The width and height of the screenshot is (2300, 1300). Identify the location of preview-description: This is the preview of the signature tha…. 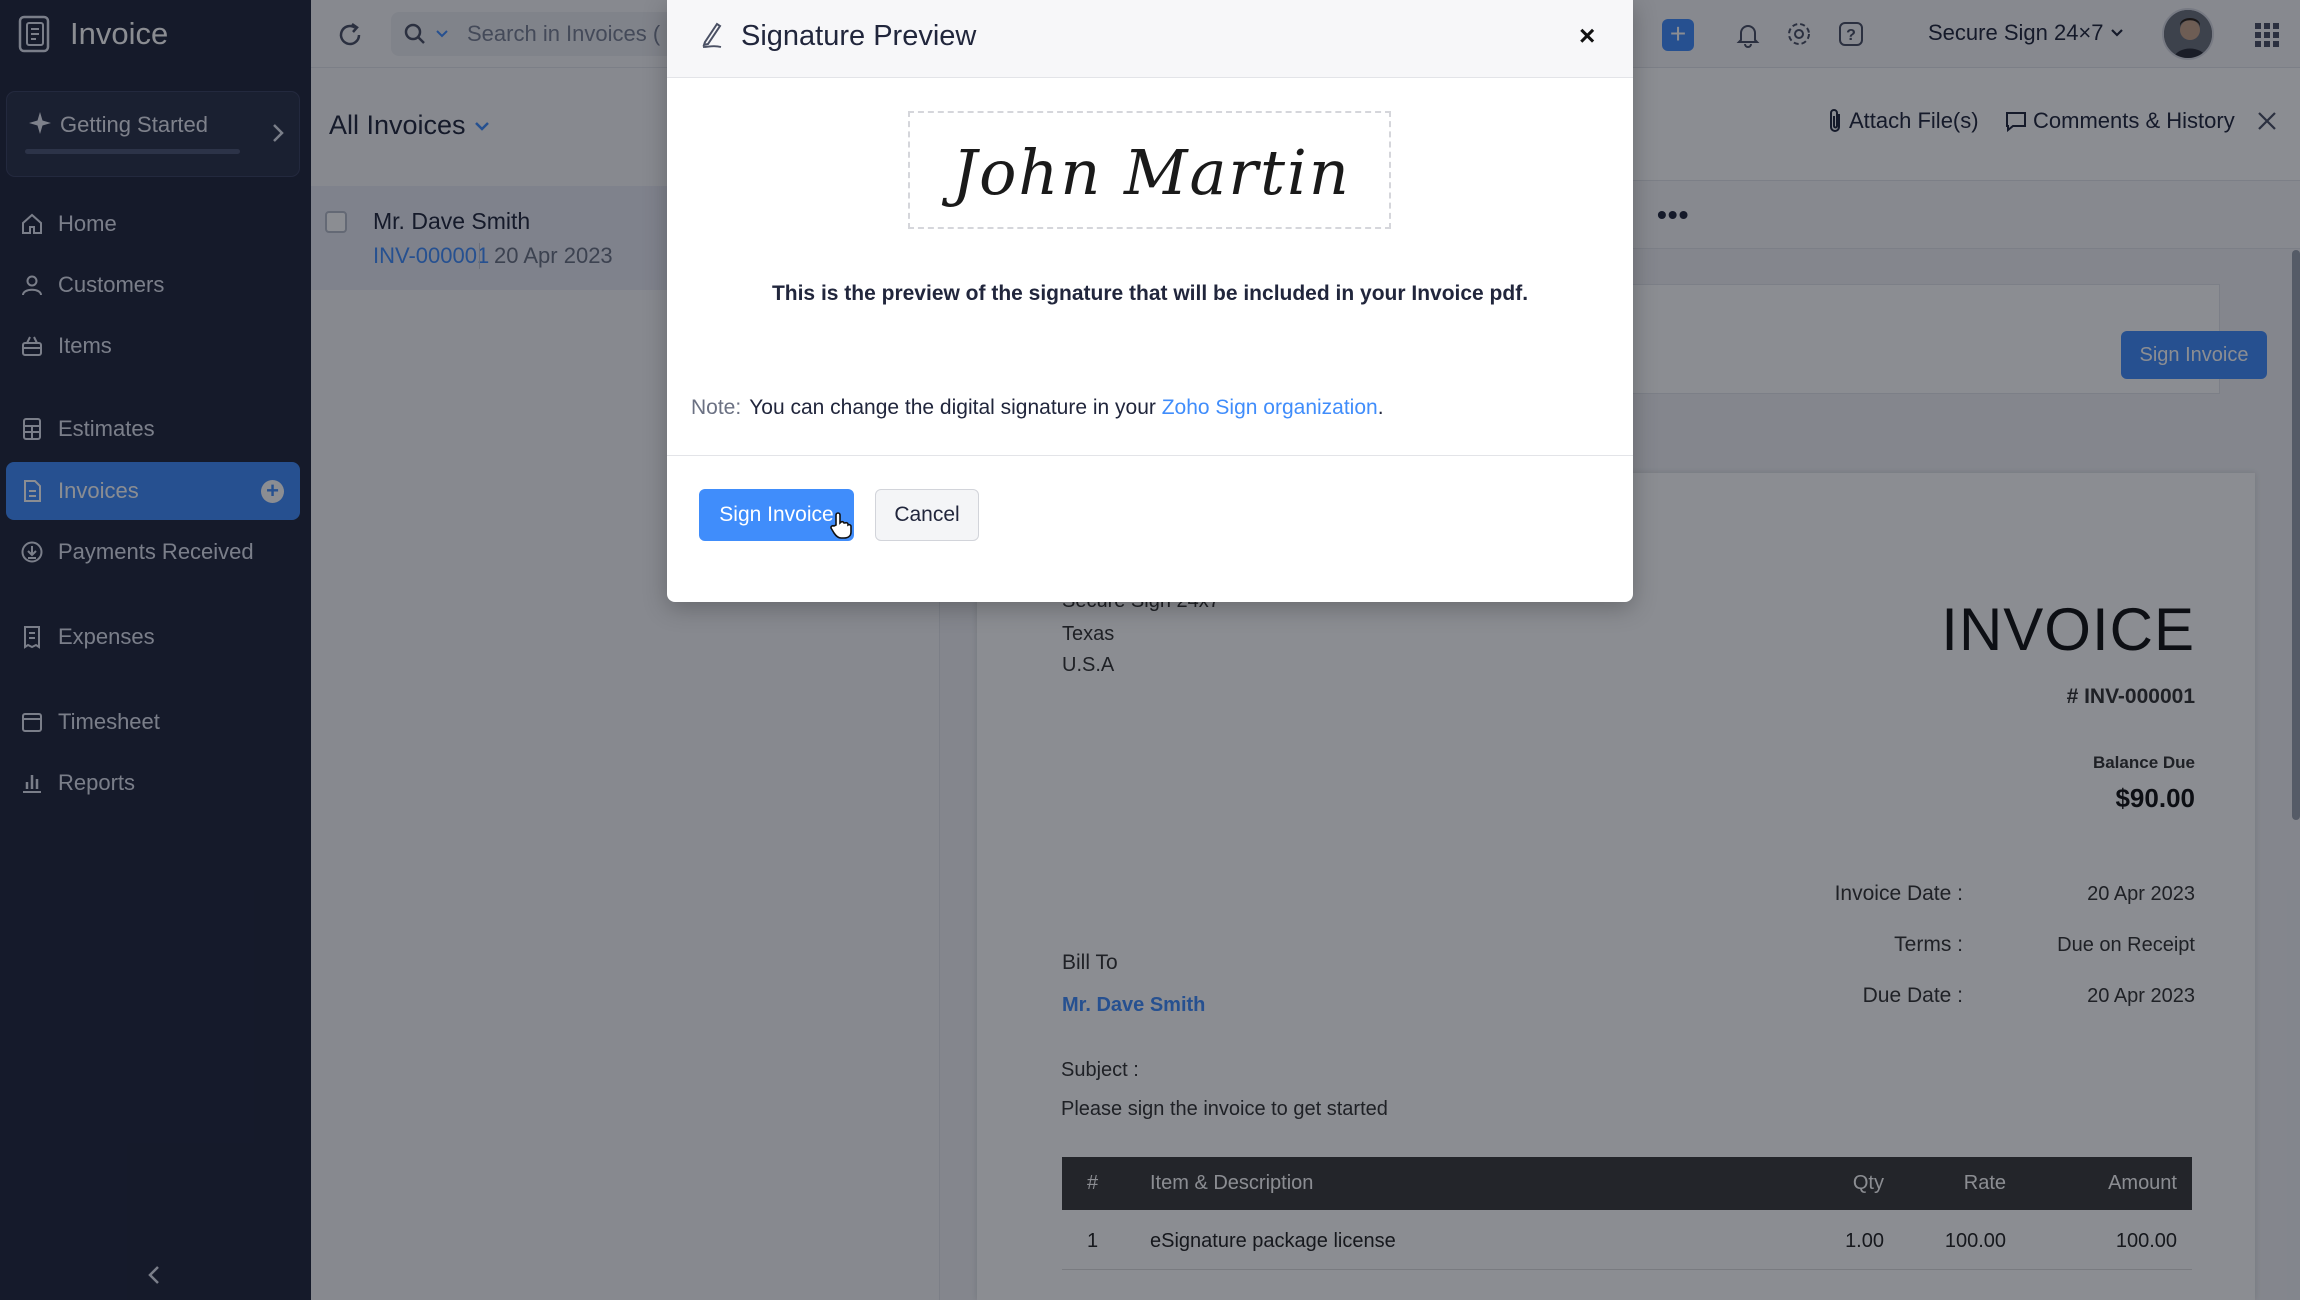
(1150, 293).